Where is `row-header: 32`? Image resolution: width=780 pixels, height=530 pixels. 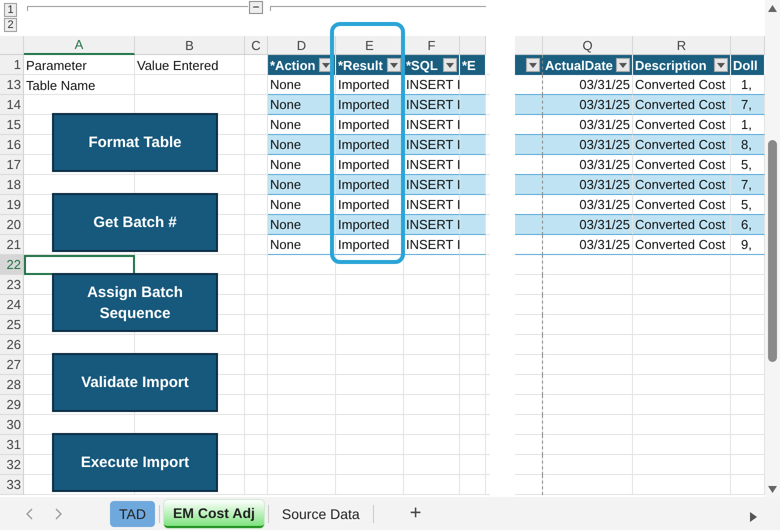
row-header: 32 is located at coordinates (12, 465).